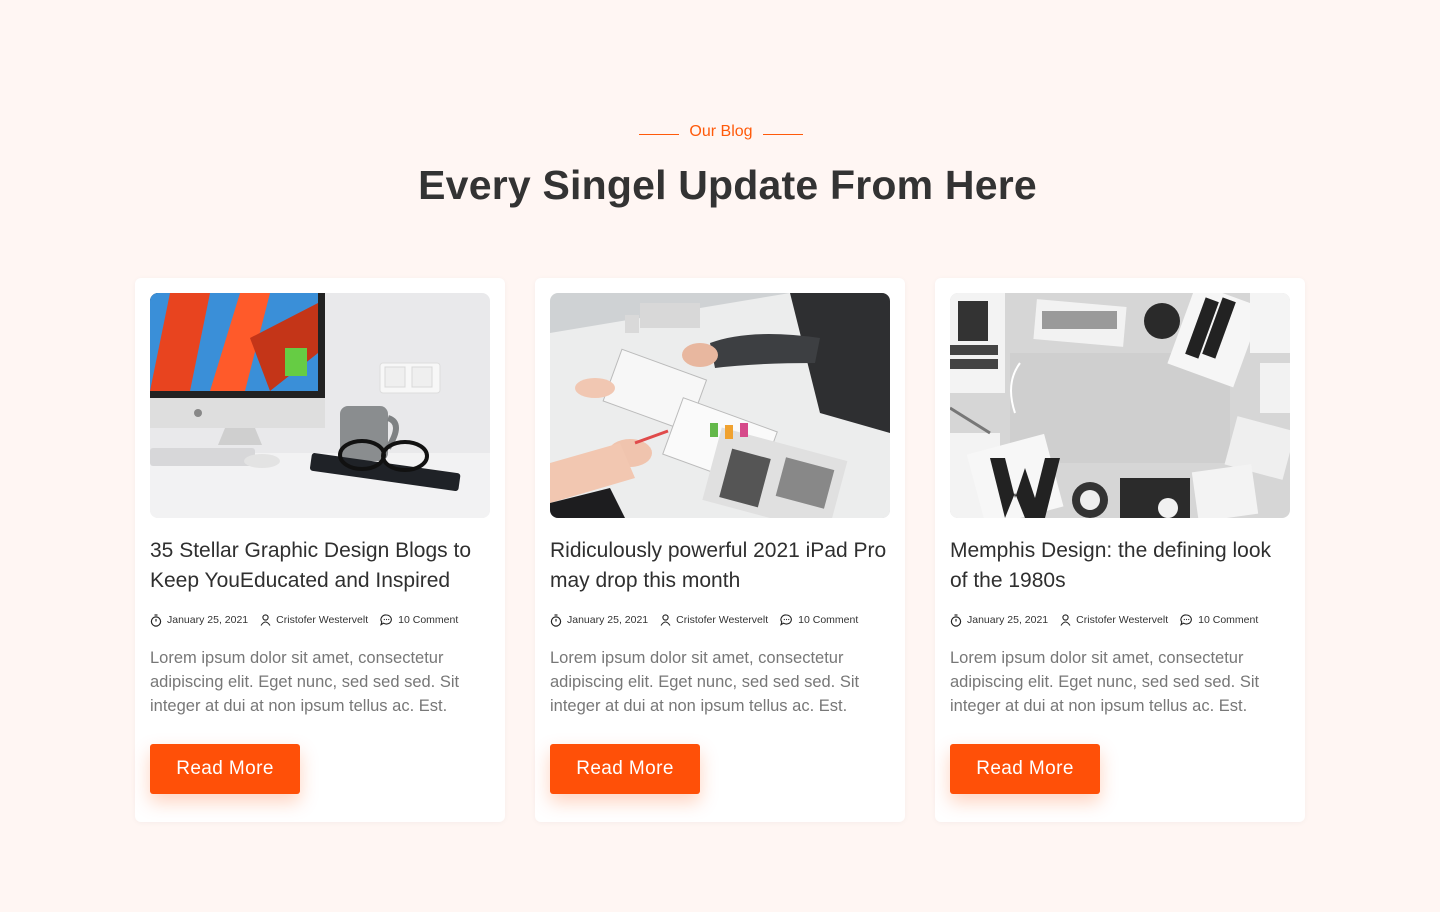 The width and height of the screenshot is (1440, 912). What do you see at coordinates (782, 134) in the screenshot?
I see `eyebrow-line-right` at bounding box center [782, 134].